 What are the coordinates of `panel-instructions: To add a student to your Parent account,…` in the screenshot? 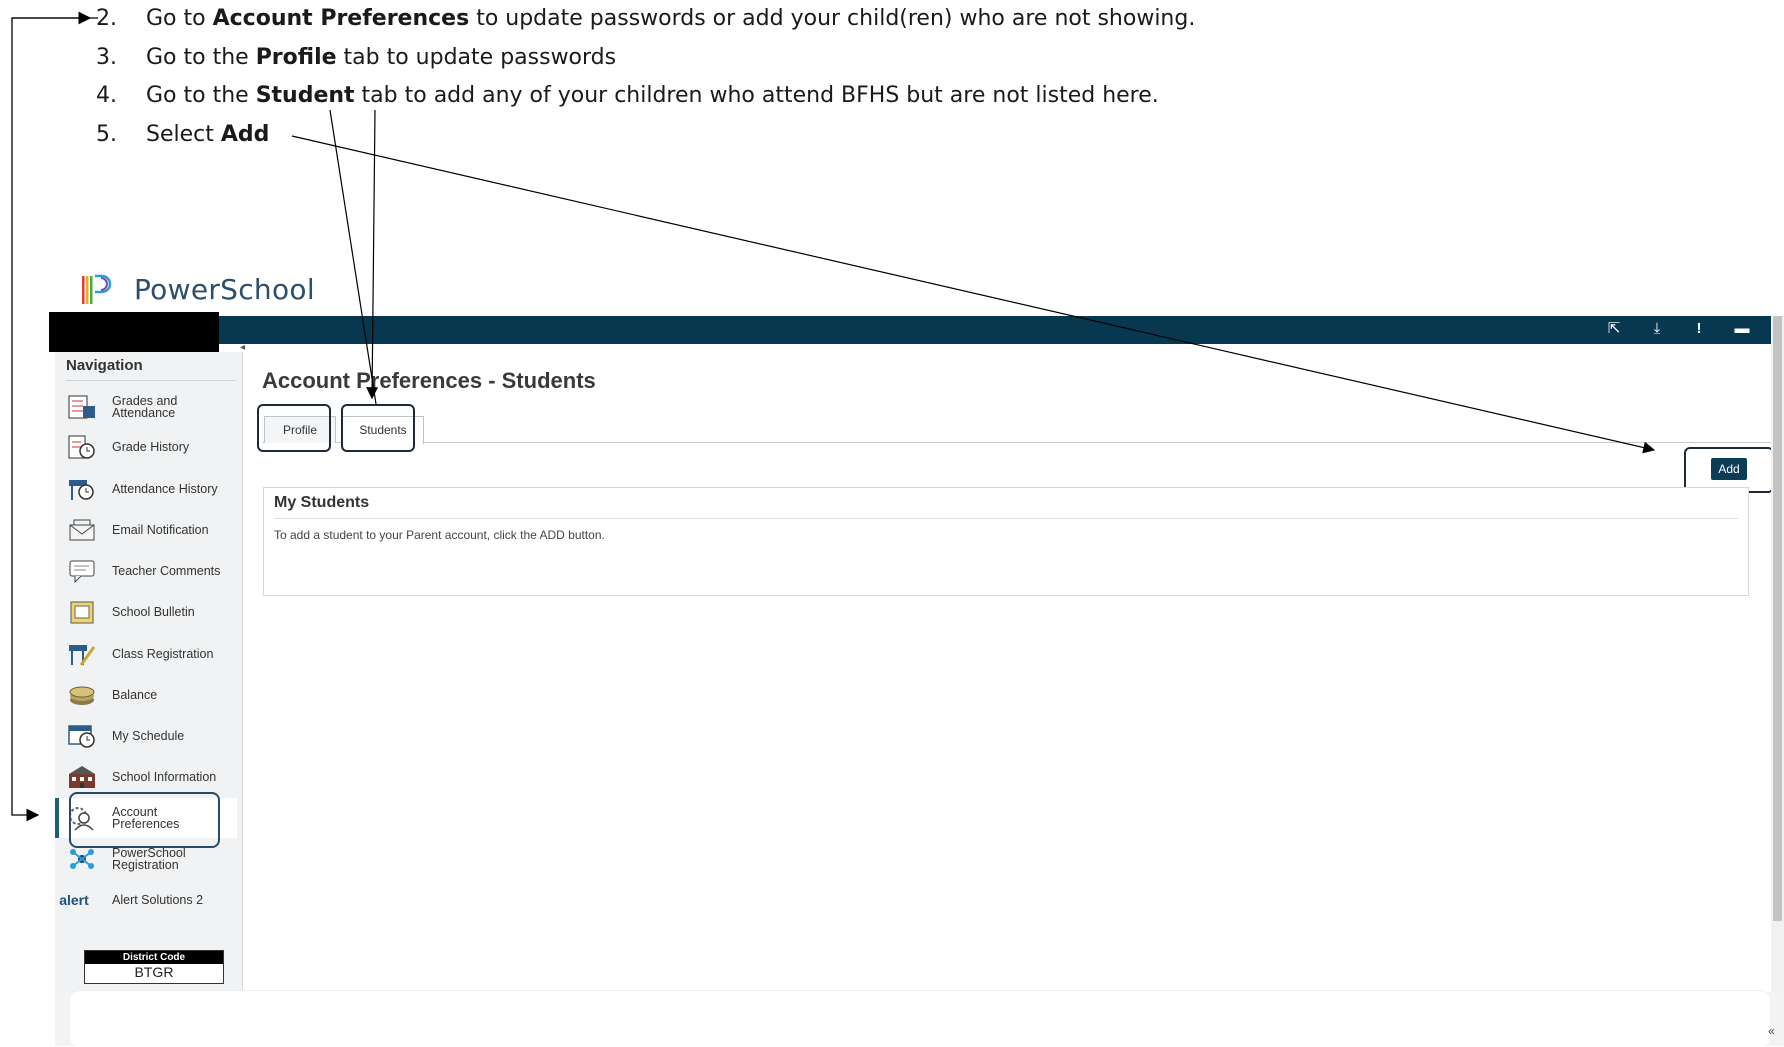 It's located at (439, 535).